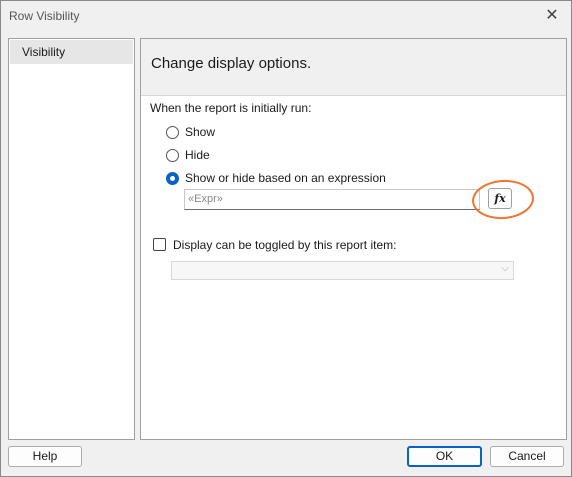 This screenshot has height=477, width=572. Describe the element at coordinates (231, 108) in the screenshot. I see `initially-run-label: When the report is initially run:` at that location.